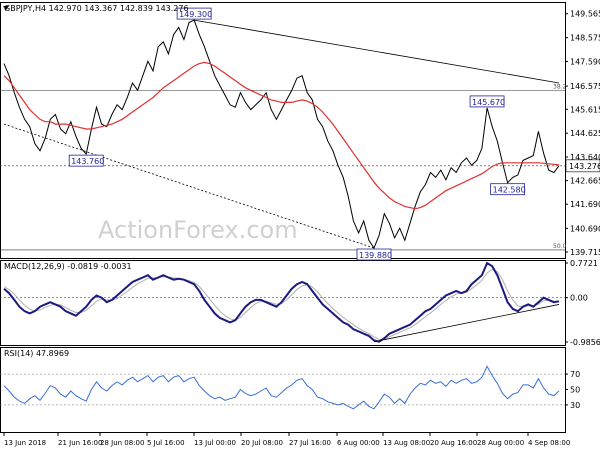 Image resolution: width=600 pixels, height=454 pixels. I want to click on x-tick-label: 4 Sep 08:00, so click(549, 443).